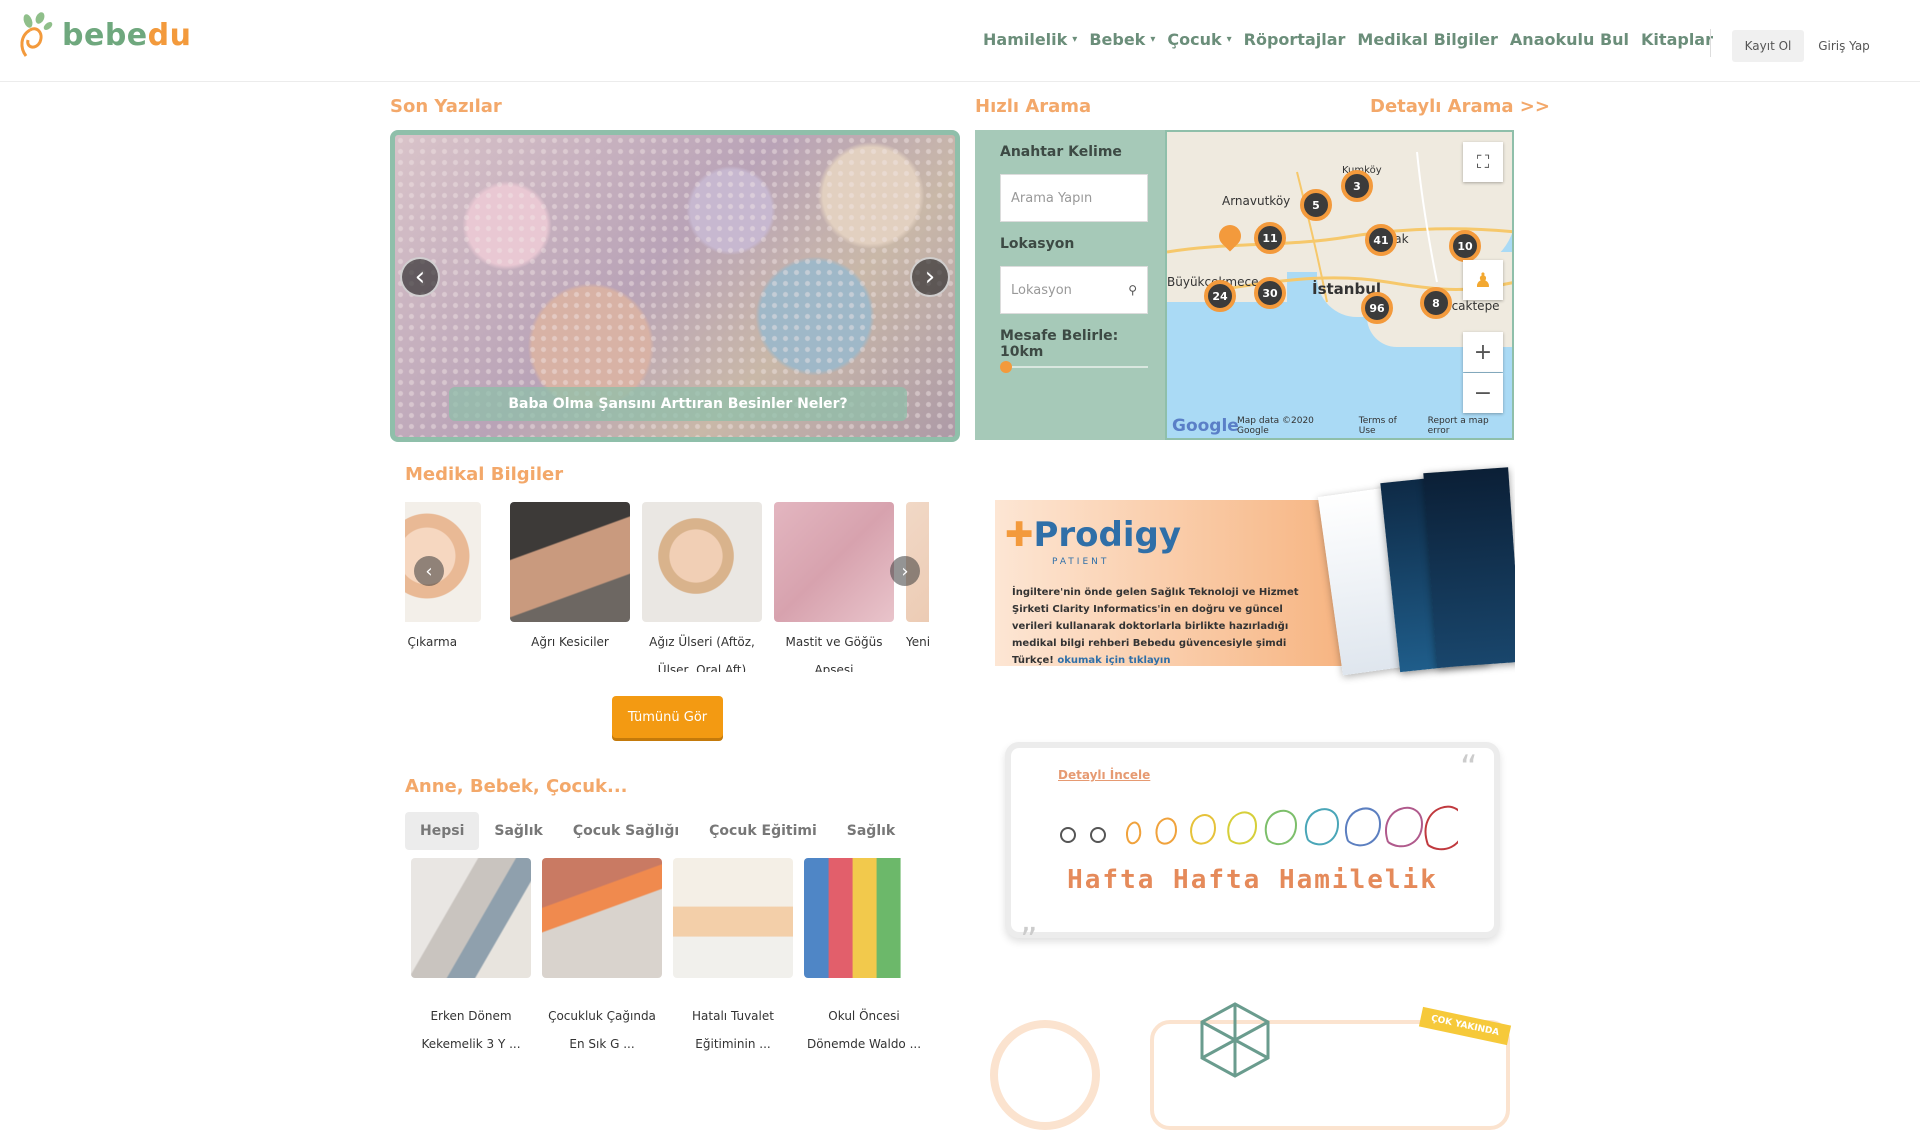 The image size is (1920, 1130). I want to click on prodigy-cross-icon: ✚, so click(1019, 535).